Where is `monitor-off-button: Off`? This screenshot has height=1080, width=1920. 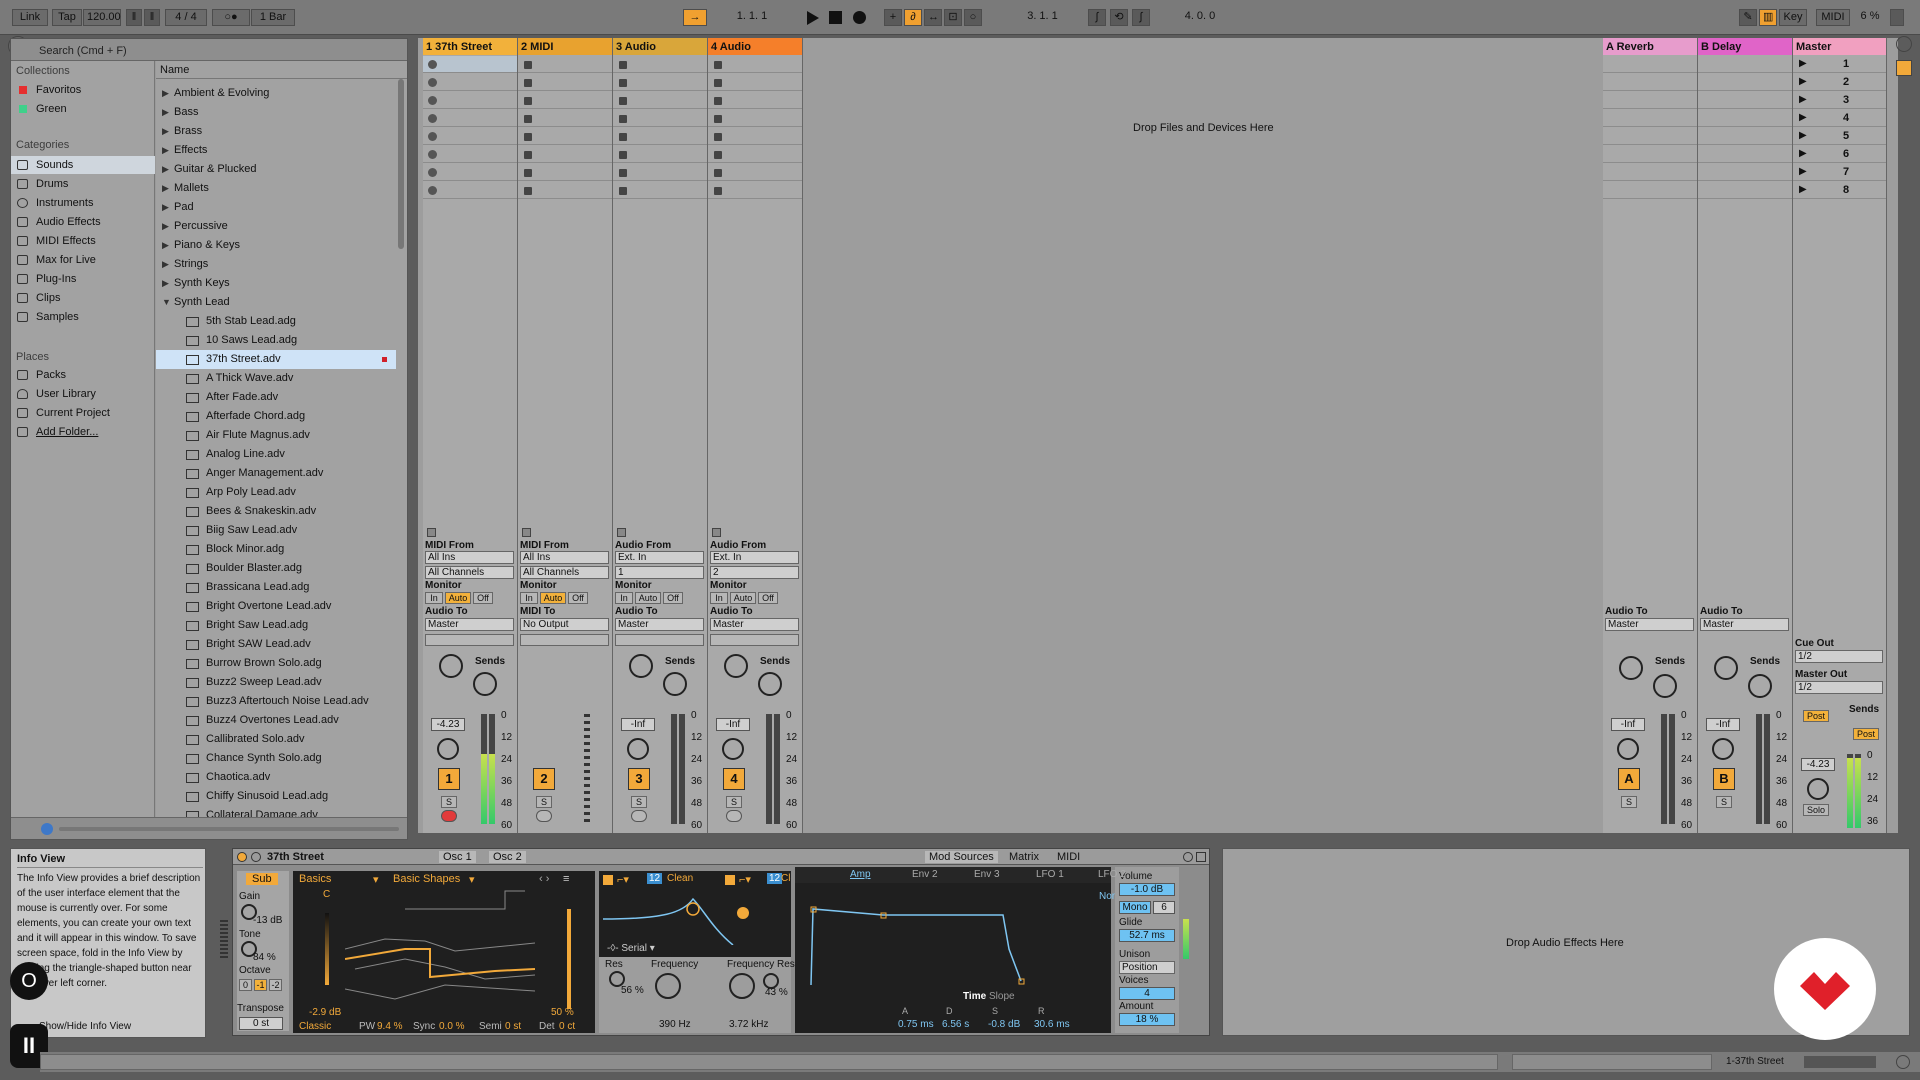 monitor-off-button: Off is located at coordinates (483, 598).